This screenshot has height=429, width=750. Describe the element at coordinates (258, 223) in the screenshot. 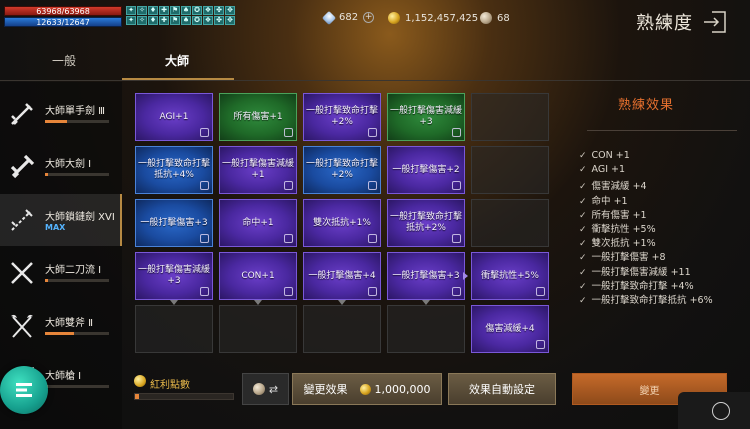

I see `mastery-cell: 命中+1` at that location.